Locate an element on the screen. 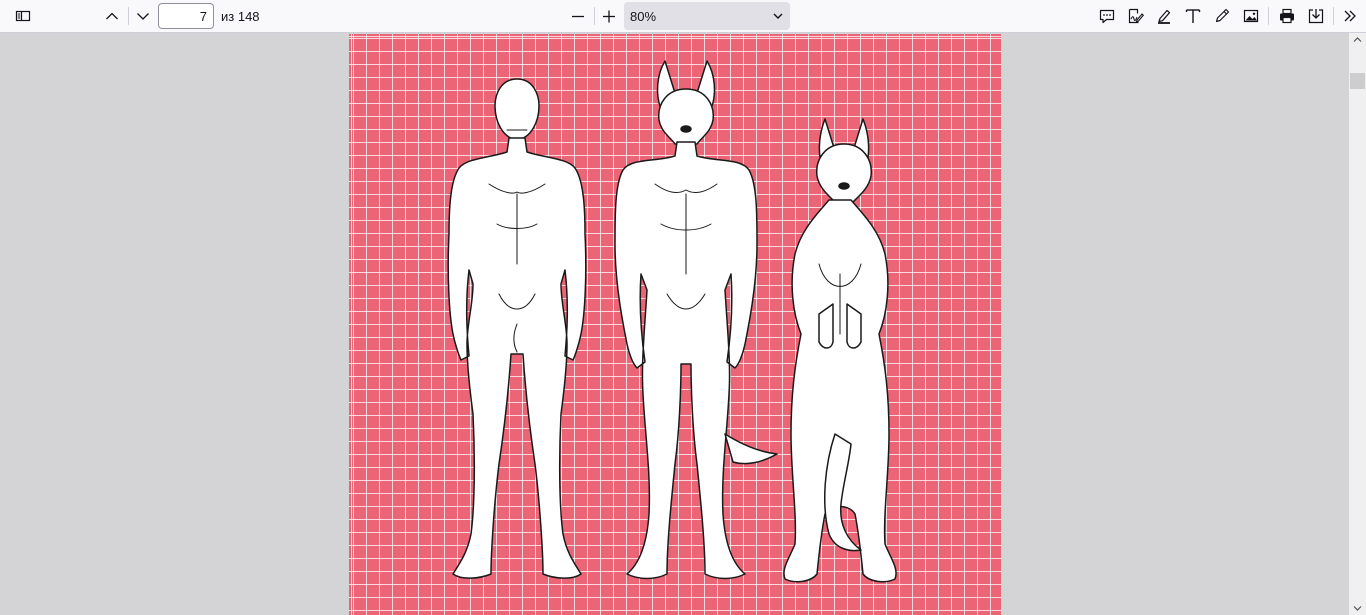 Image resolution: width=1366 pixels, height=615 pixels. pdf-toolbar: из 148 80% is located at coordinates (683, 16).